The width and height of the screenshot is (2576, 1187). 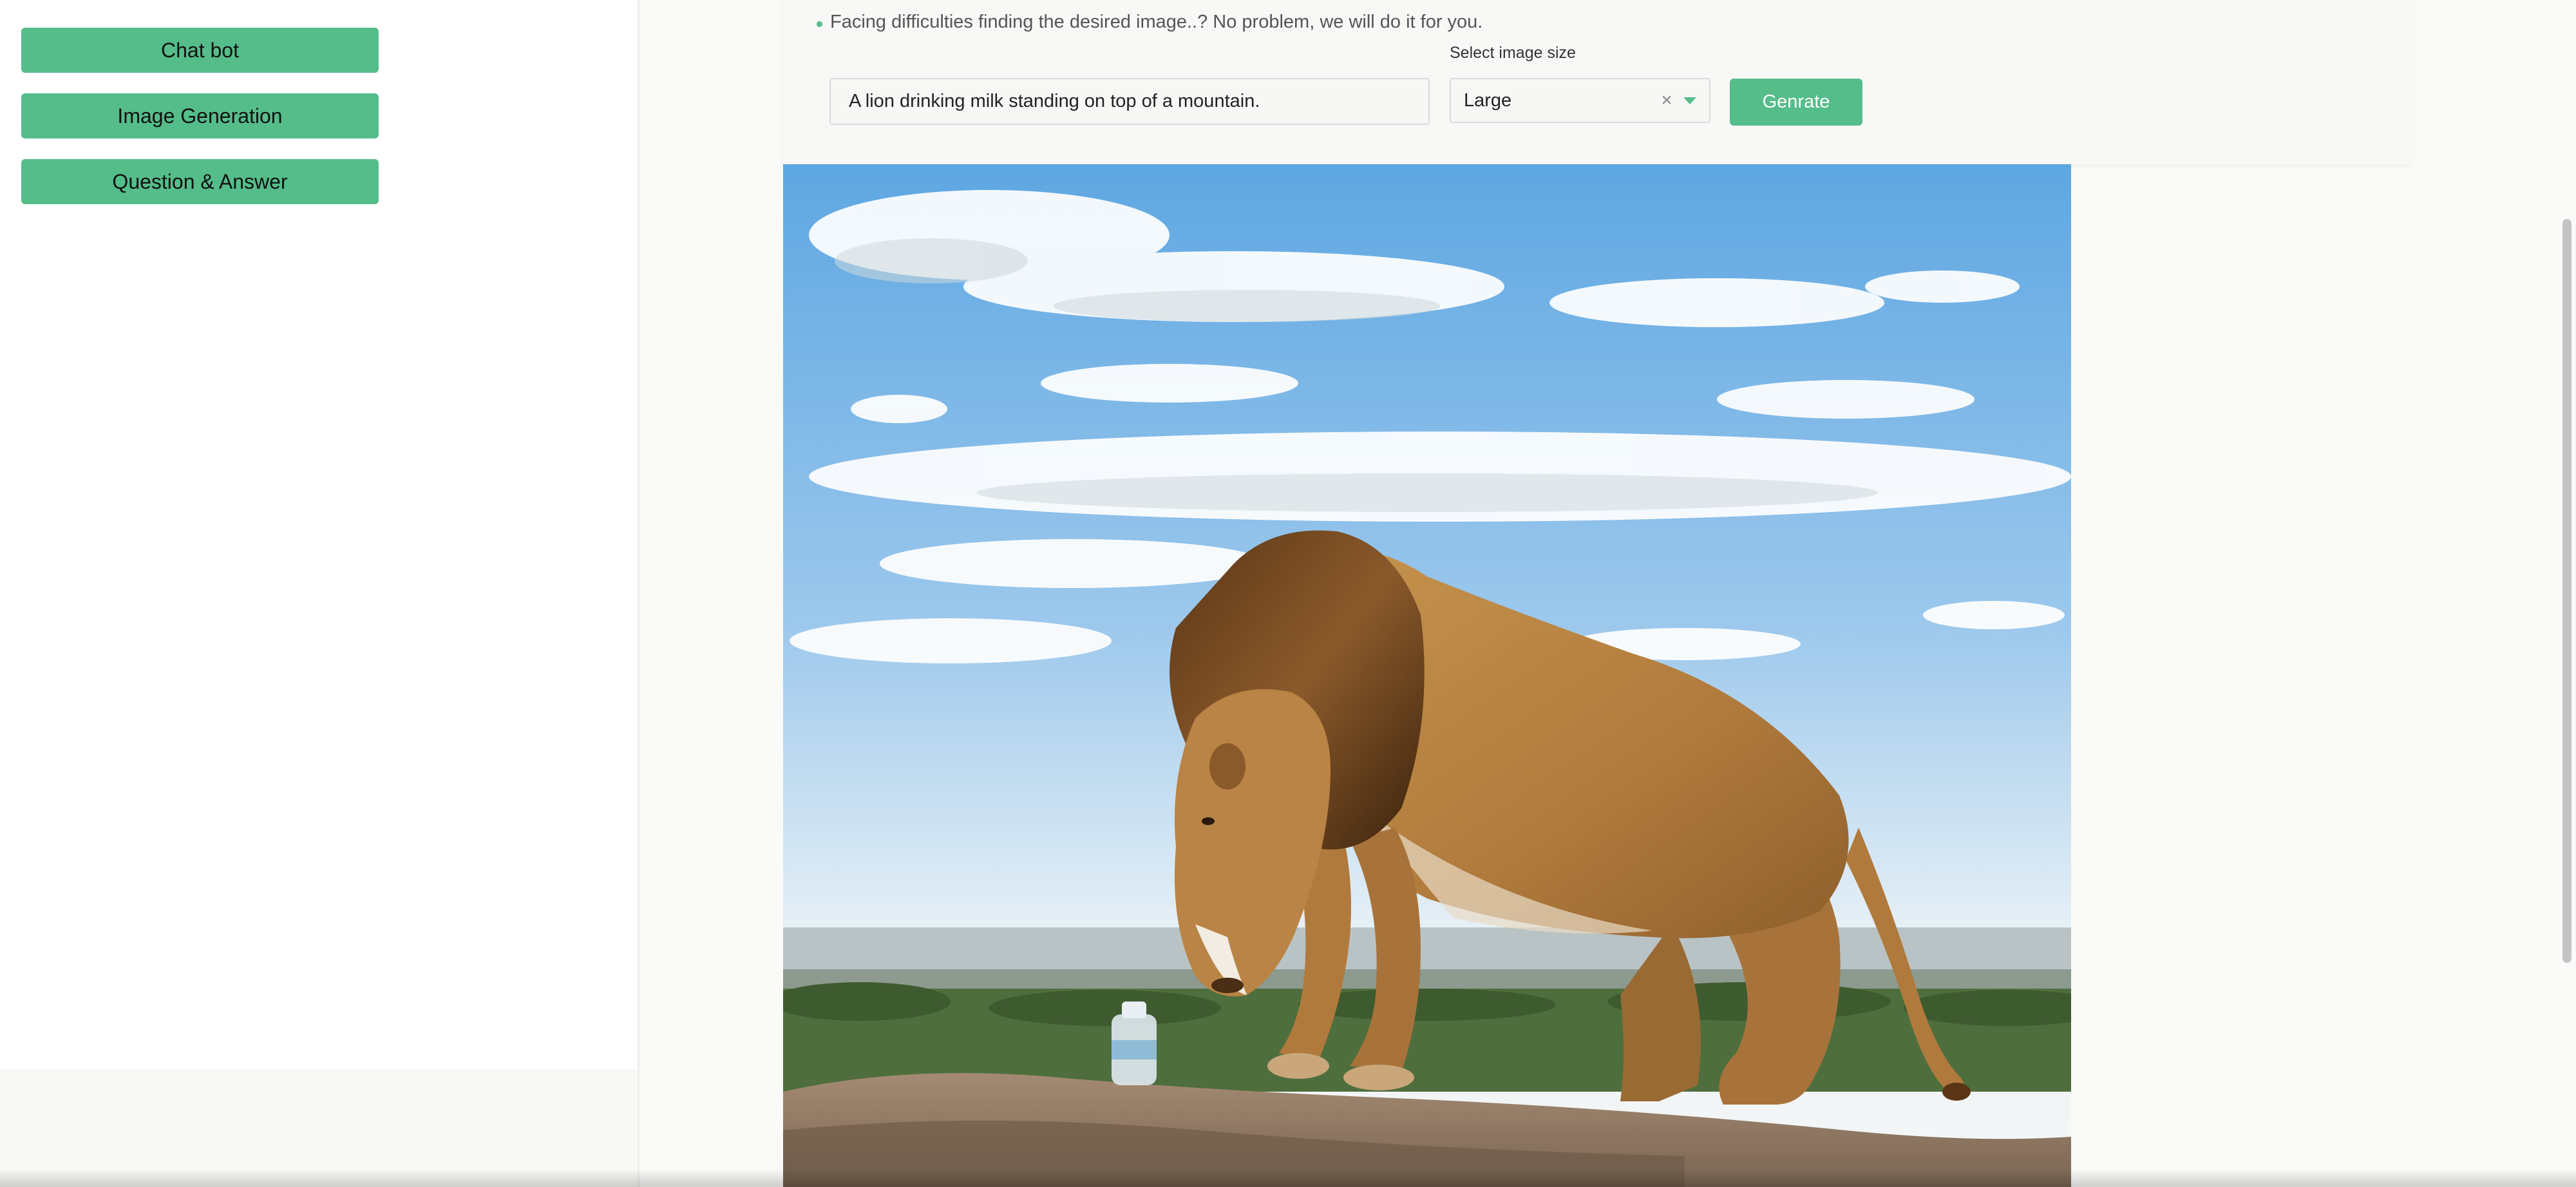 I want to click on image-size-value: Large, so click(x=1488, y=100).